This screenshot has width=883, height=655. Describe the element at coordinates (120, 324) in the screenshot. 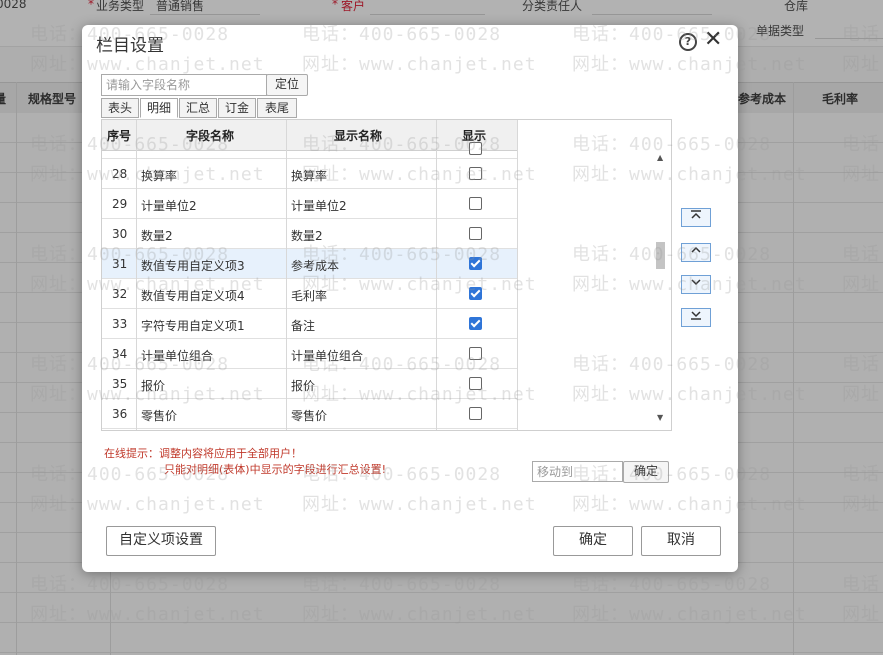

I see `row-no: 33` at that location.